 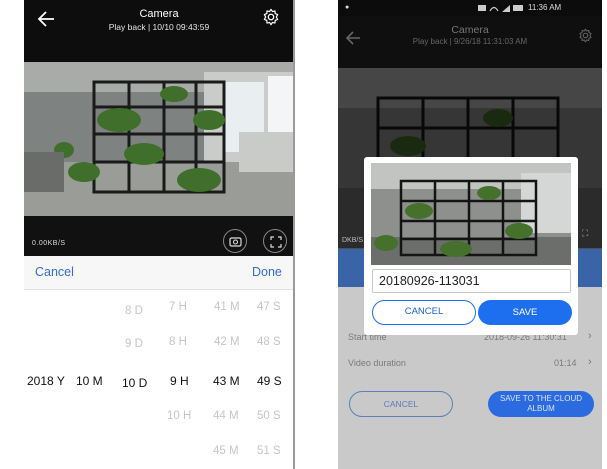 I want to click on expand-icon, so click(x=276, y=242).